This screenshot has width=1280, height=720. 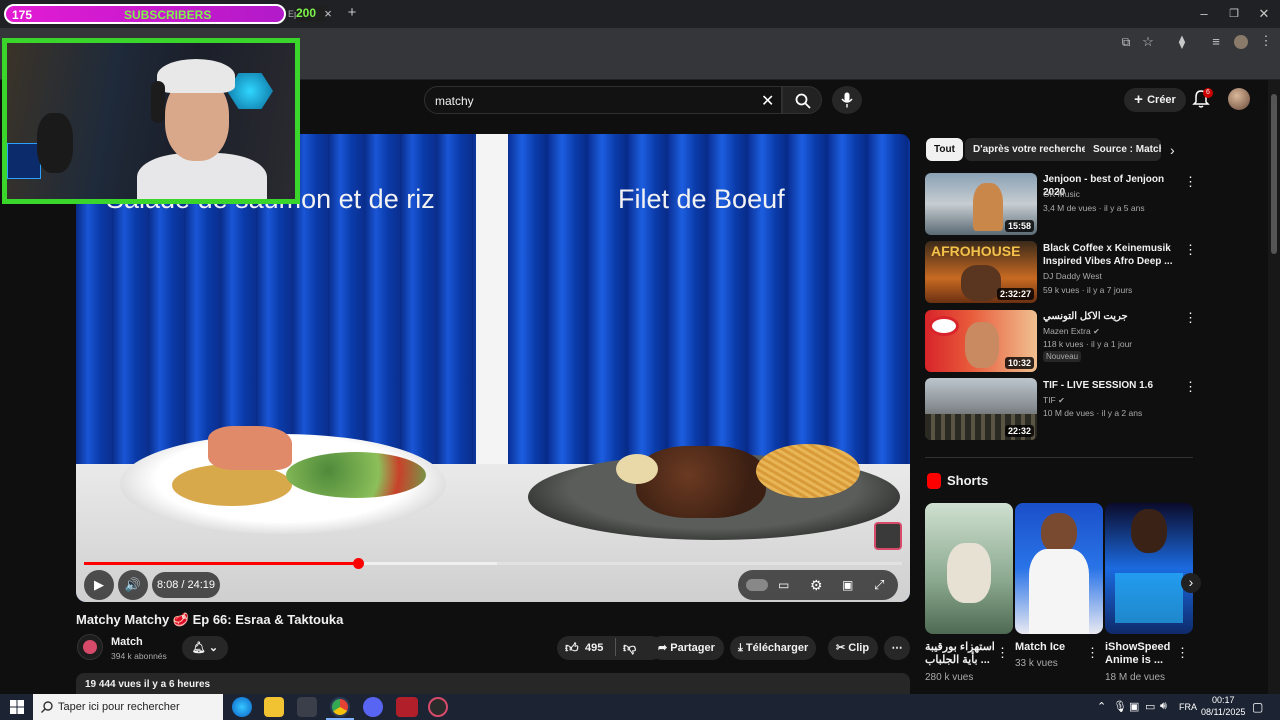 What do you see at coordinates (853, 648) in the screenshot?
I see `clip-button: ✂ Clip` at bounding box center [853, 648].